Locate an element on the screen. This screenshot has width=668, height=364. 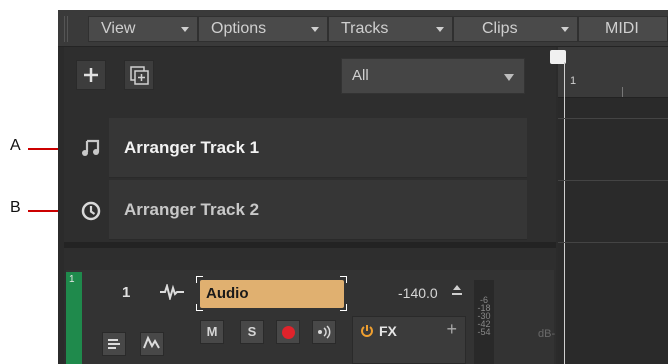
add-track-icon is located at coordinates (139, 75).